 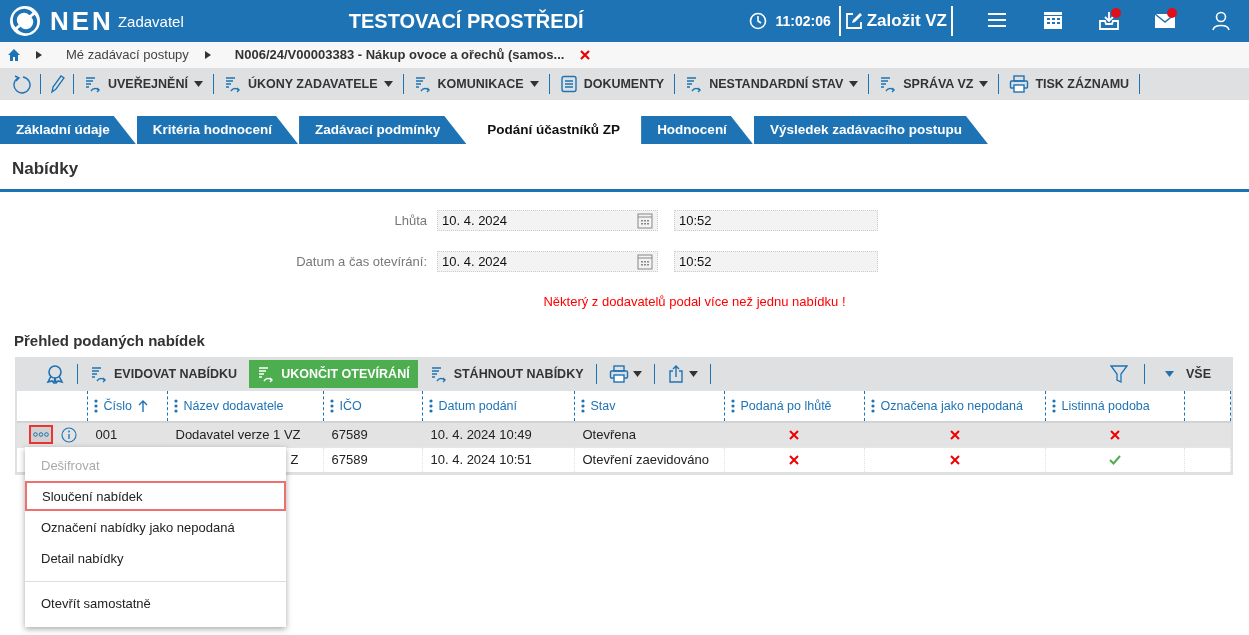 I want to click on row-actions-button, so click(x=41, y=435).